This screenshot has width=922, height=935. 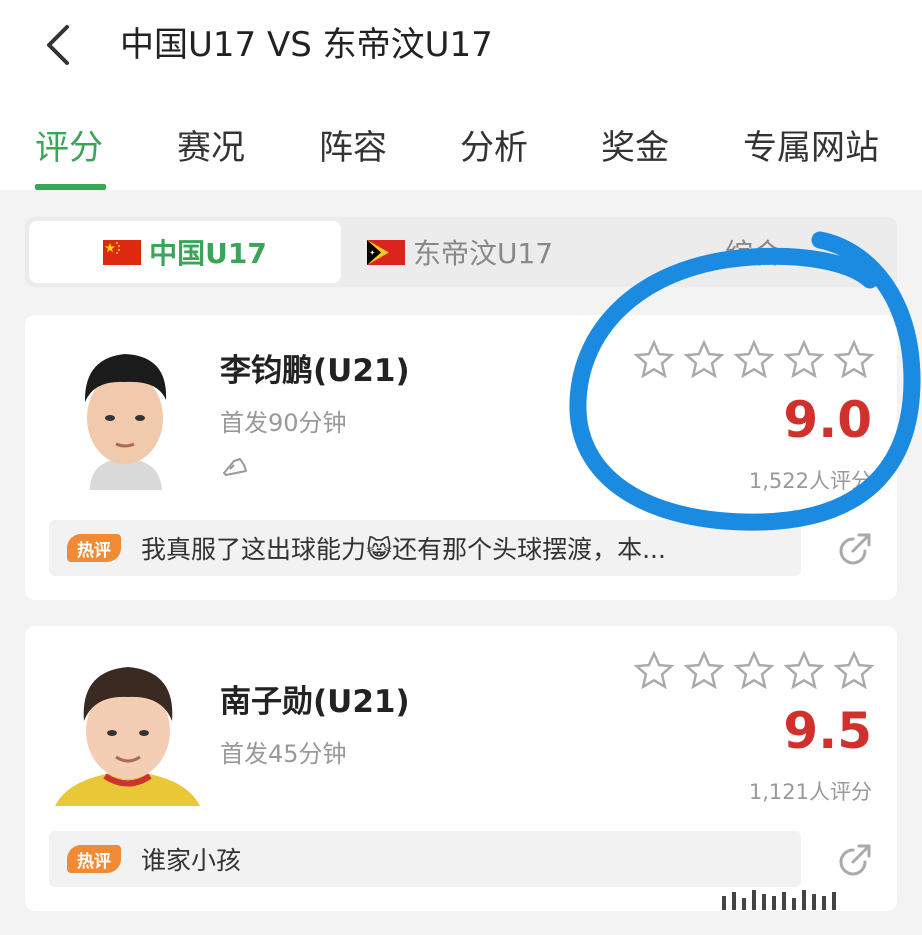 I want to click on watermark-mark, so click(x=779, y=900).